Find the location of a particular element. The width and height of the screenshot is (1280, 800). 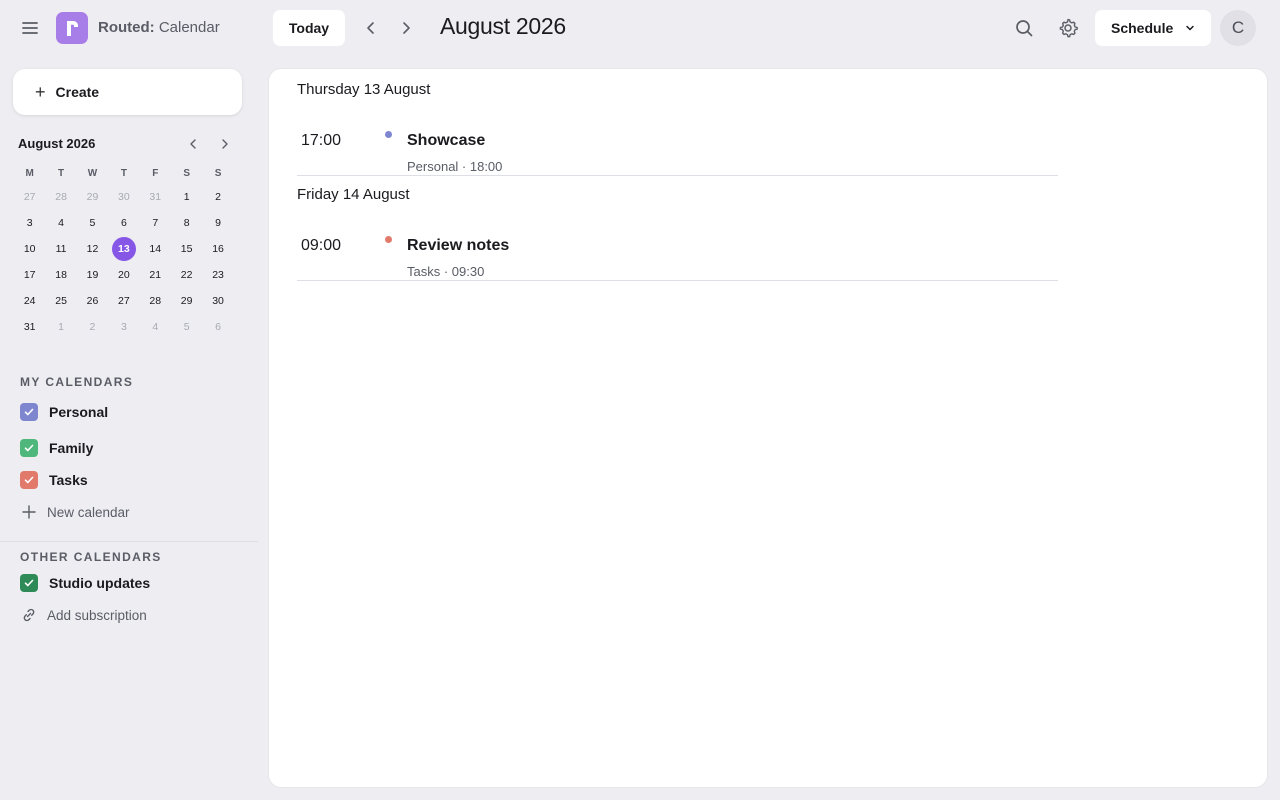

calendar-name: Studio updates is located at coordinates (100, 583).